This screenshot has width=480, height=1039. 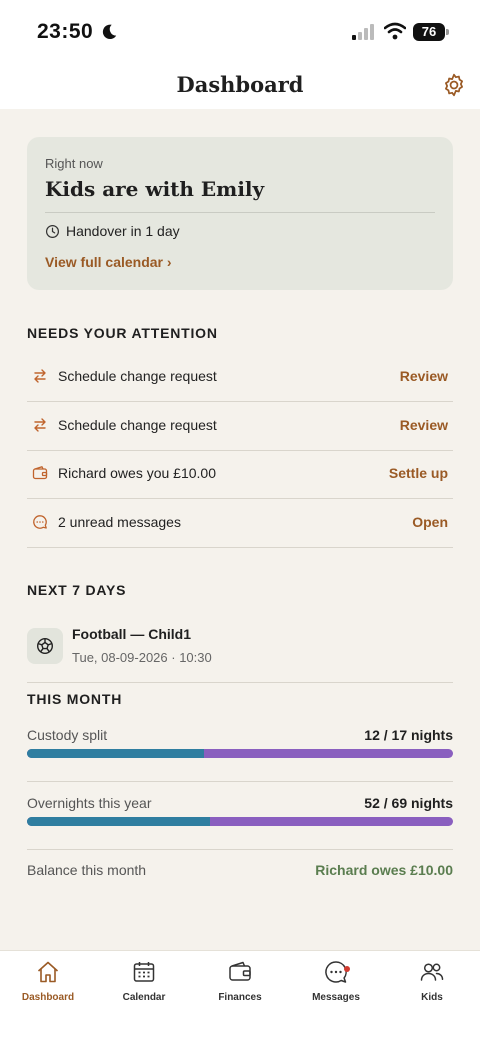 I want to click on attention-row: Richard owes you £10.00 Settle up, so click(x=240, y=474).